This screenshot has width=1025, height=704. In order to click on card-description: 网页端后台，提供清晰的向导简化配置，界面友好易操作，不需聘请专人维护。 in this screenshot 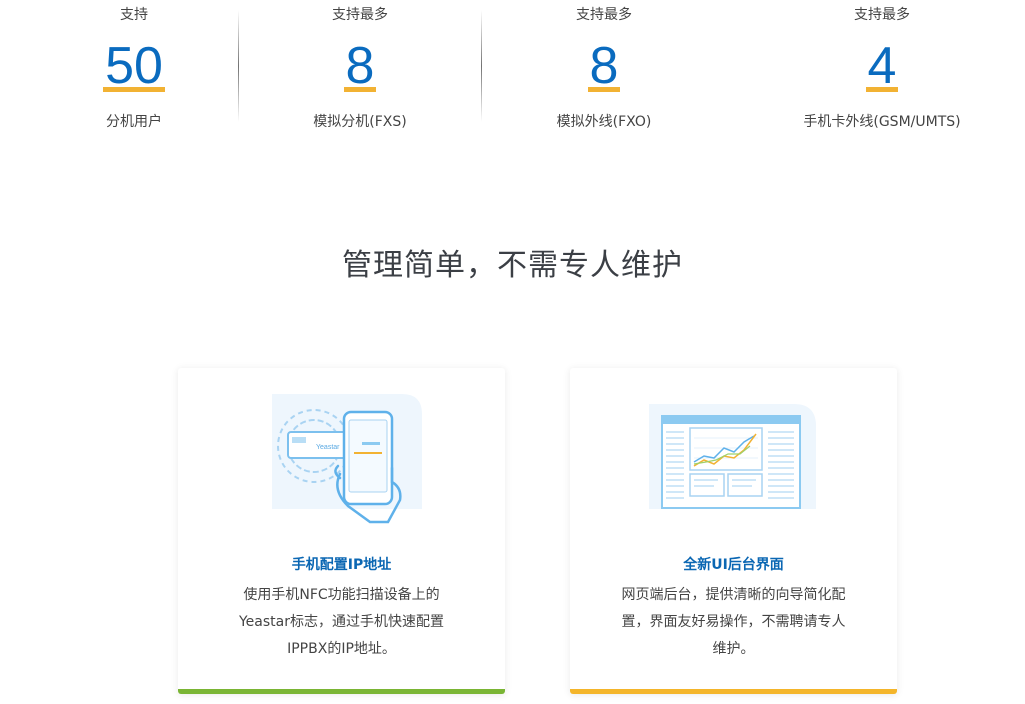, I will do `click(733, 622)`.